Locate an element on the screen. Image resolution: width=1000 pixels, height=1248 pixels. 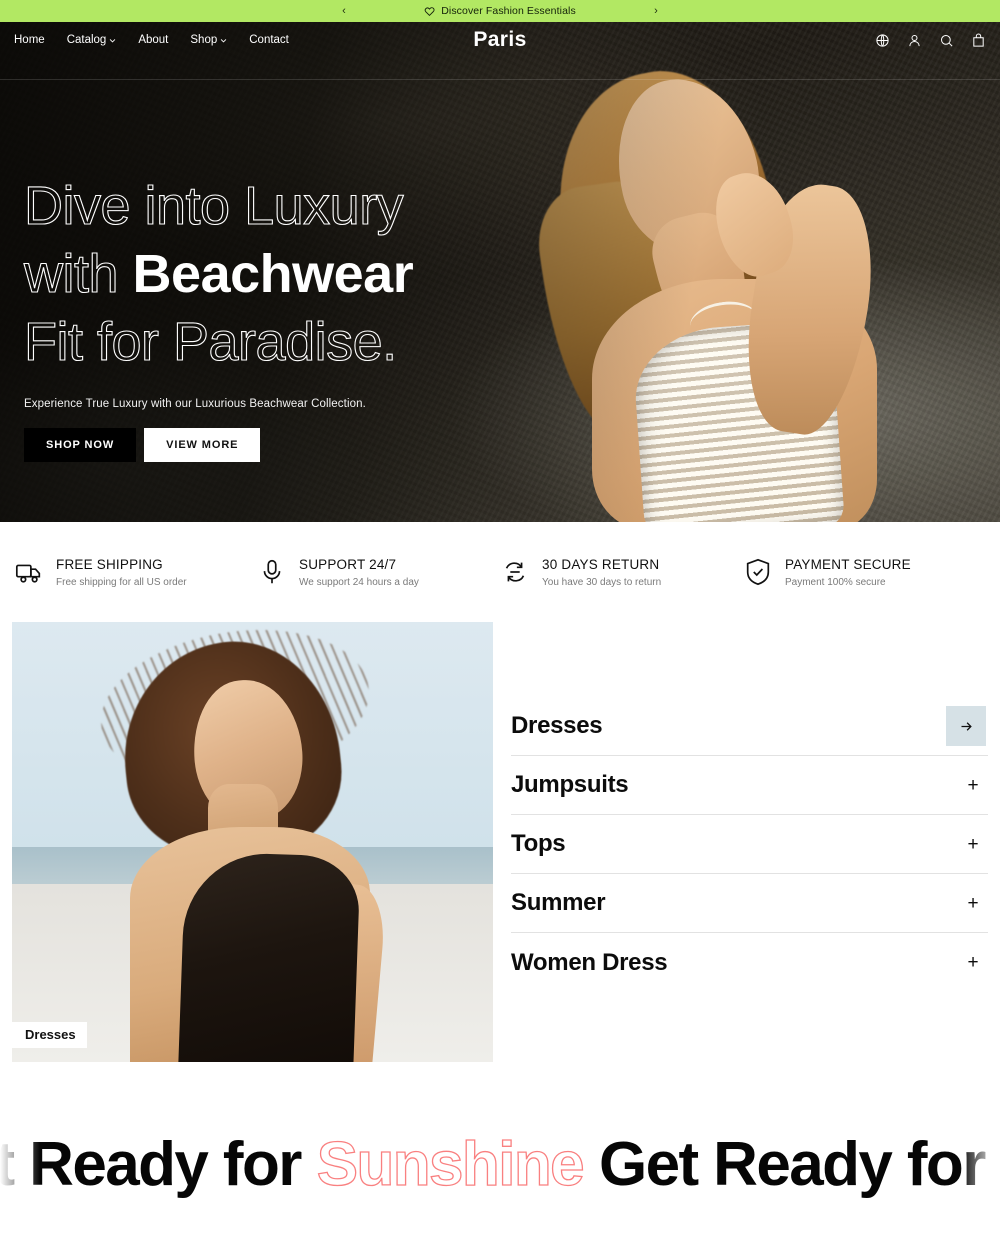
nav-item-home: Home is located at coordinates (29, 40).